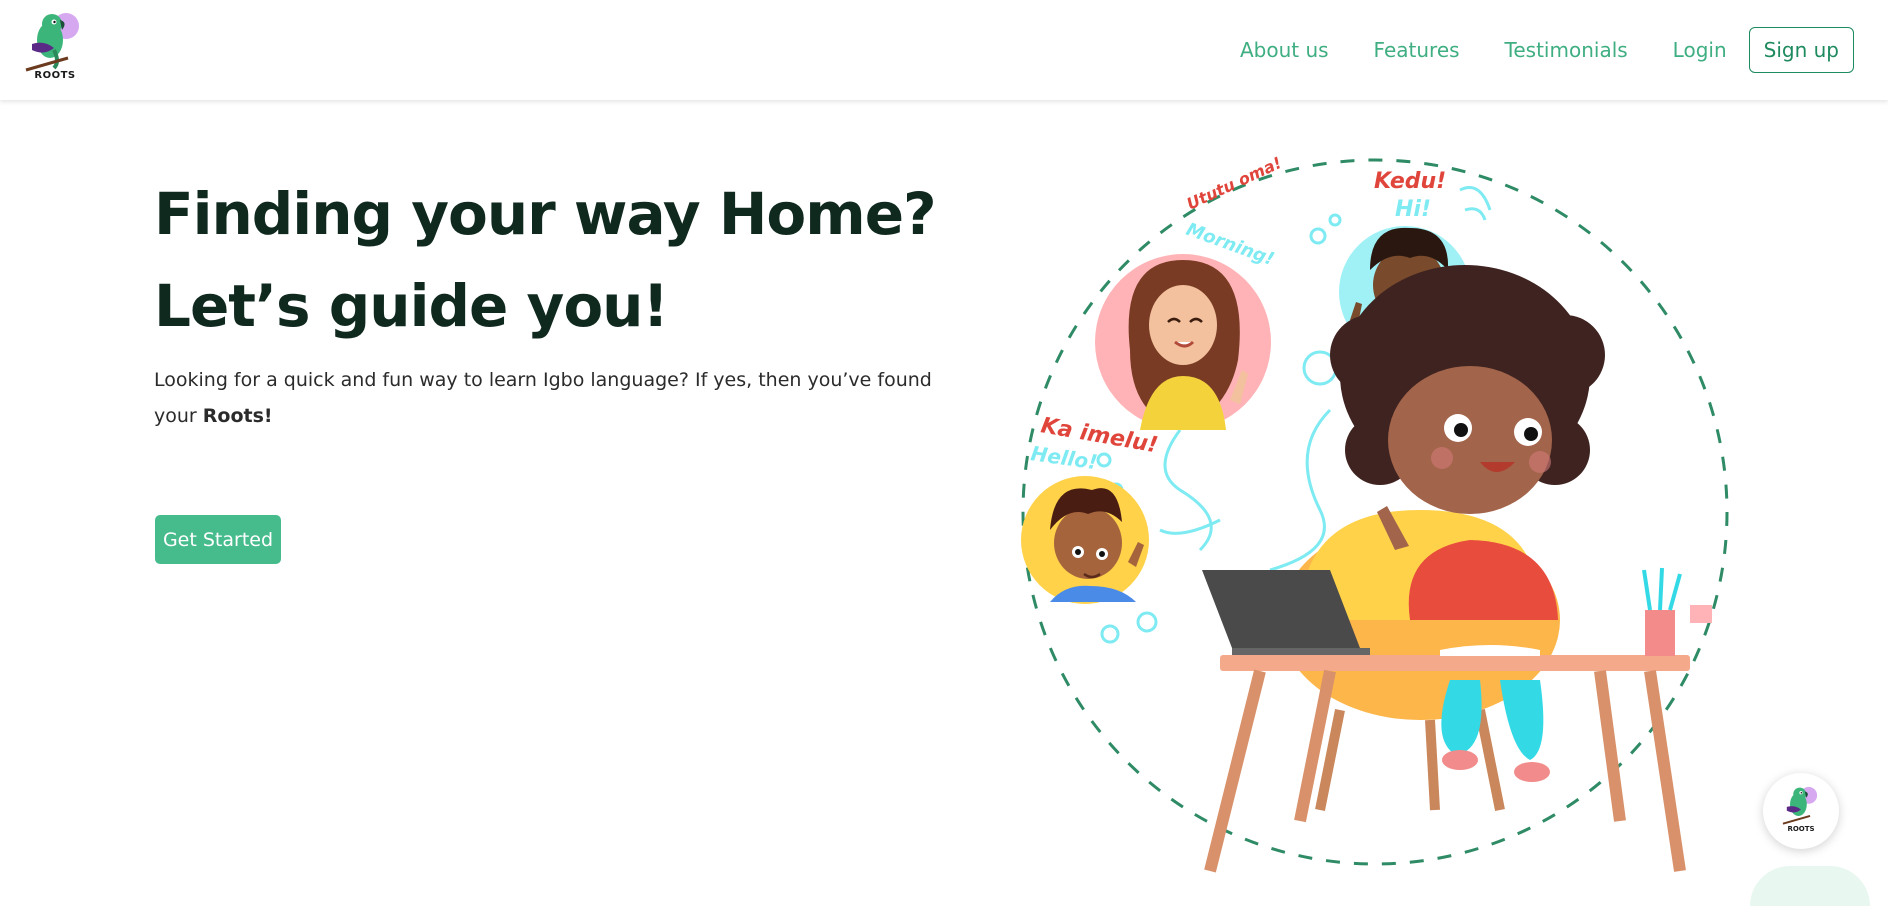 The image size is (1888, 906). I want to click on nav-features: Features, so click(1417, 50).